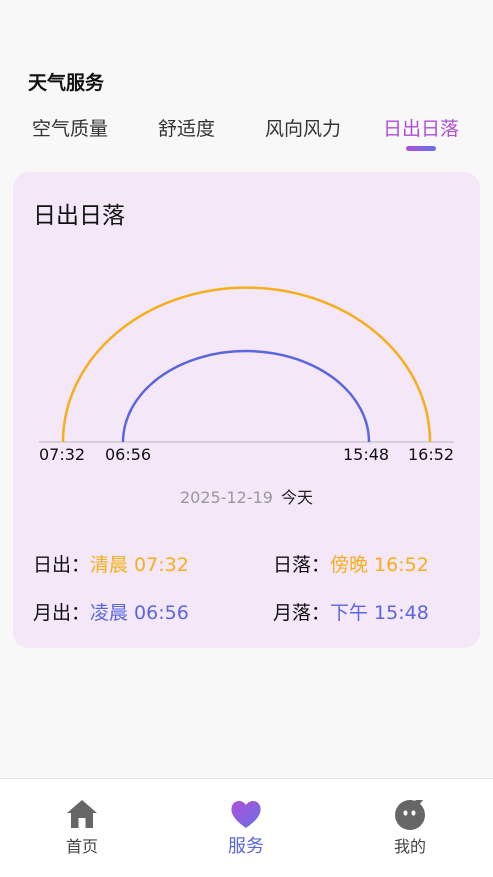 The image size is (493, 877). Describe the element at coordinates (303, 127) in the screenshot. I see `tab-wind: 风向风力` at that location.